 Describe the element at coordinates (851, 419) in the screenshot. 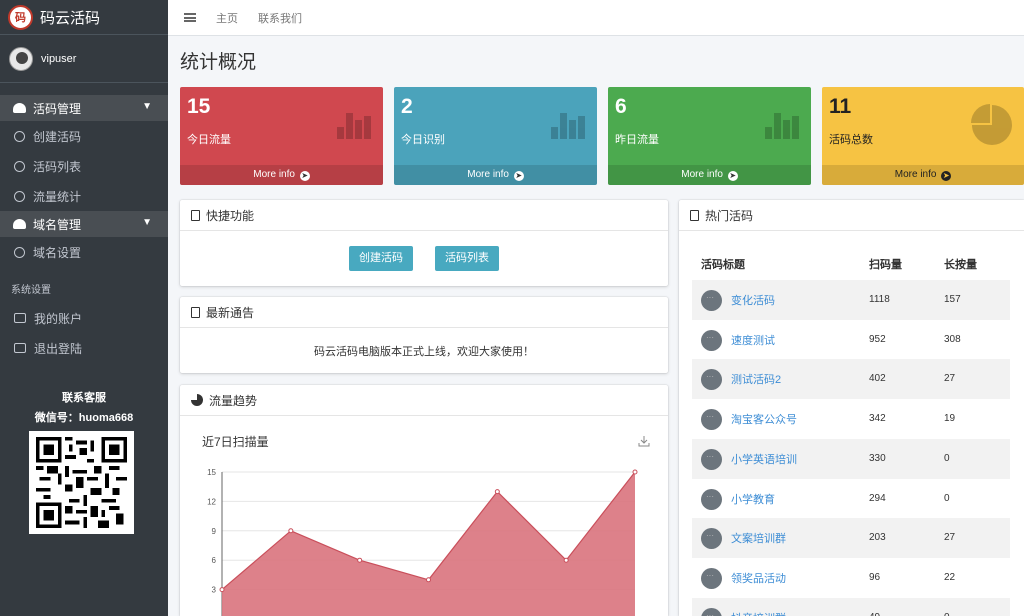

I see `table-row: 淘宝客公众号 342 19` at that location.